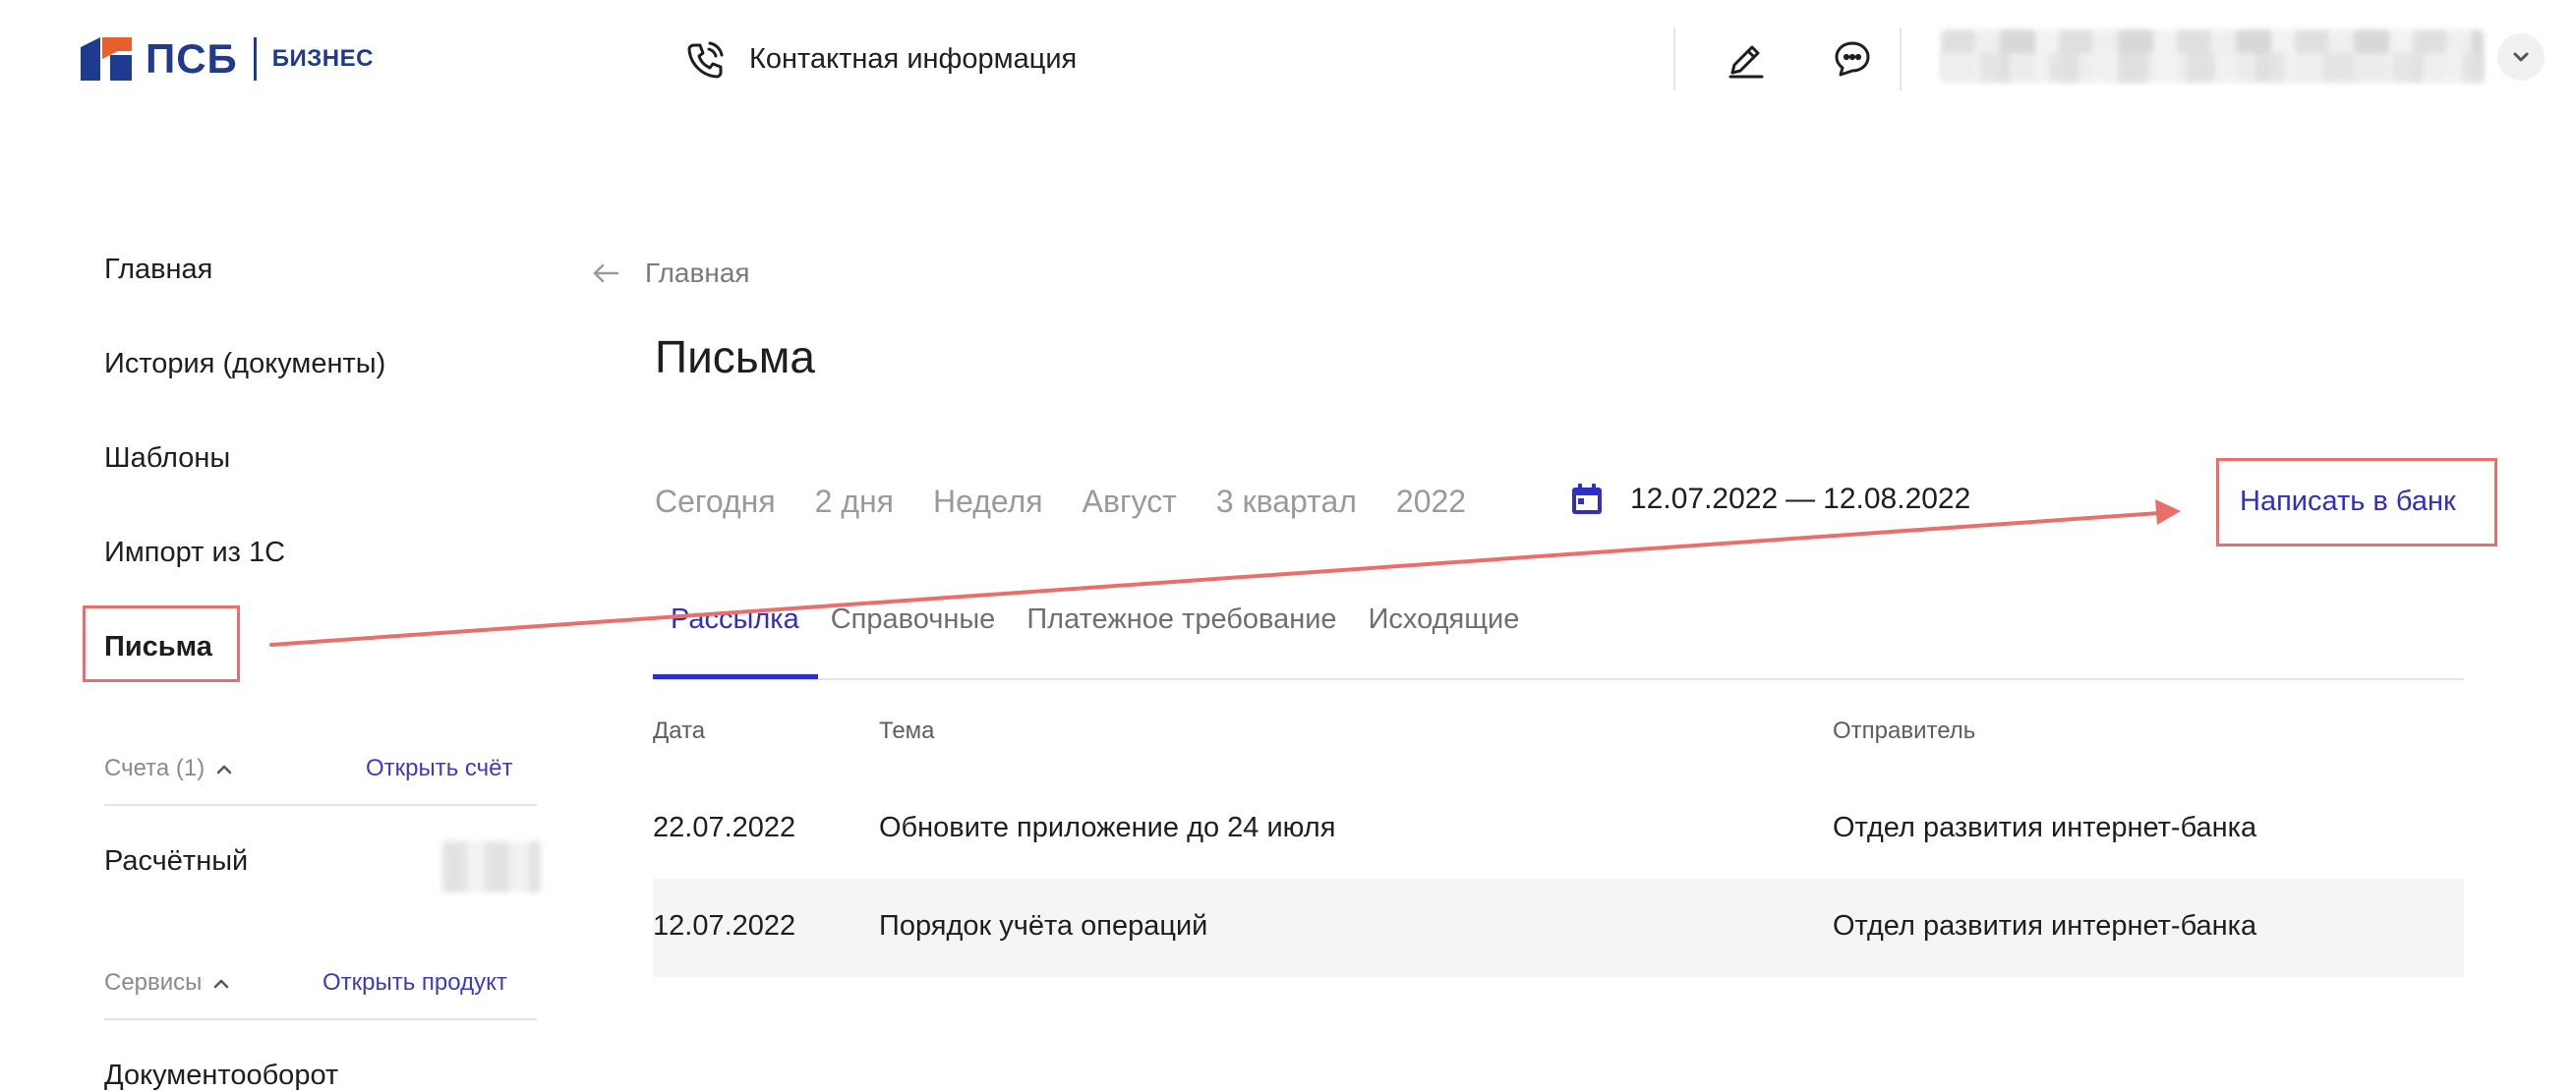 The image size is (2576, 1092). Describe the element at coordinates (735, 356) in the screenshot. I see `page-title: Письма` at that location.